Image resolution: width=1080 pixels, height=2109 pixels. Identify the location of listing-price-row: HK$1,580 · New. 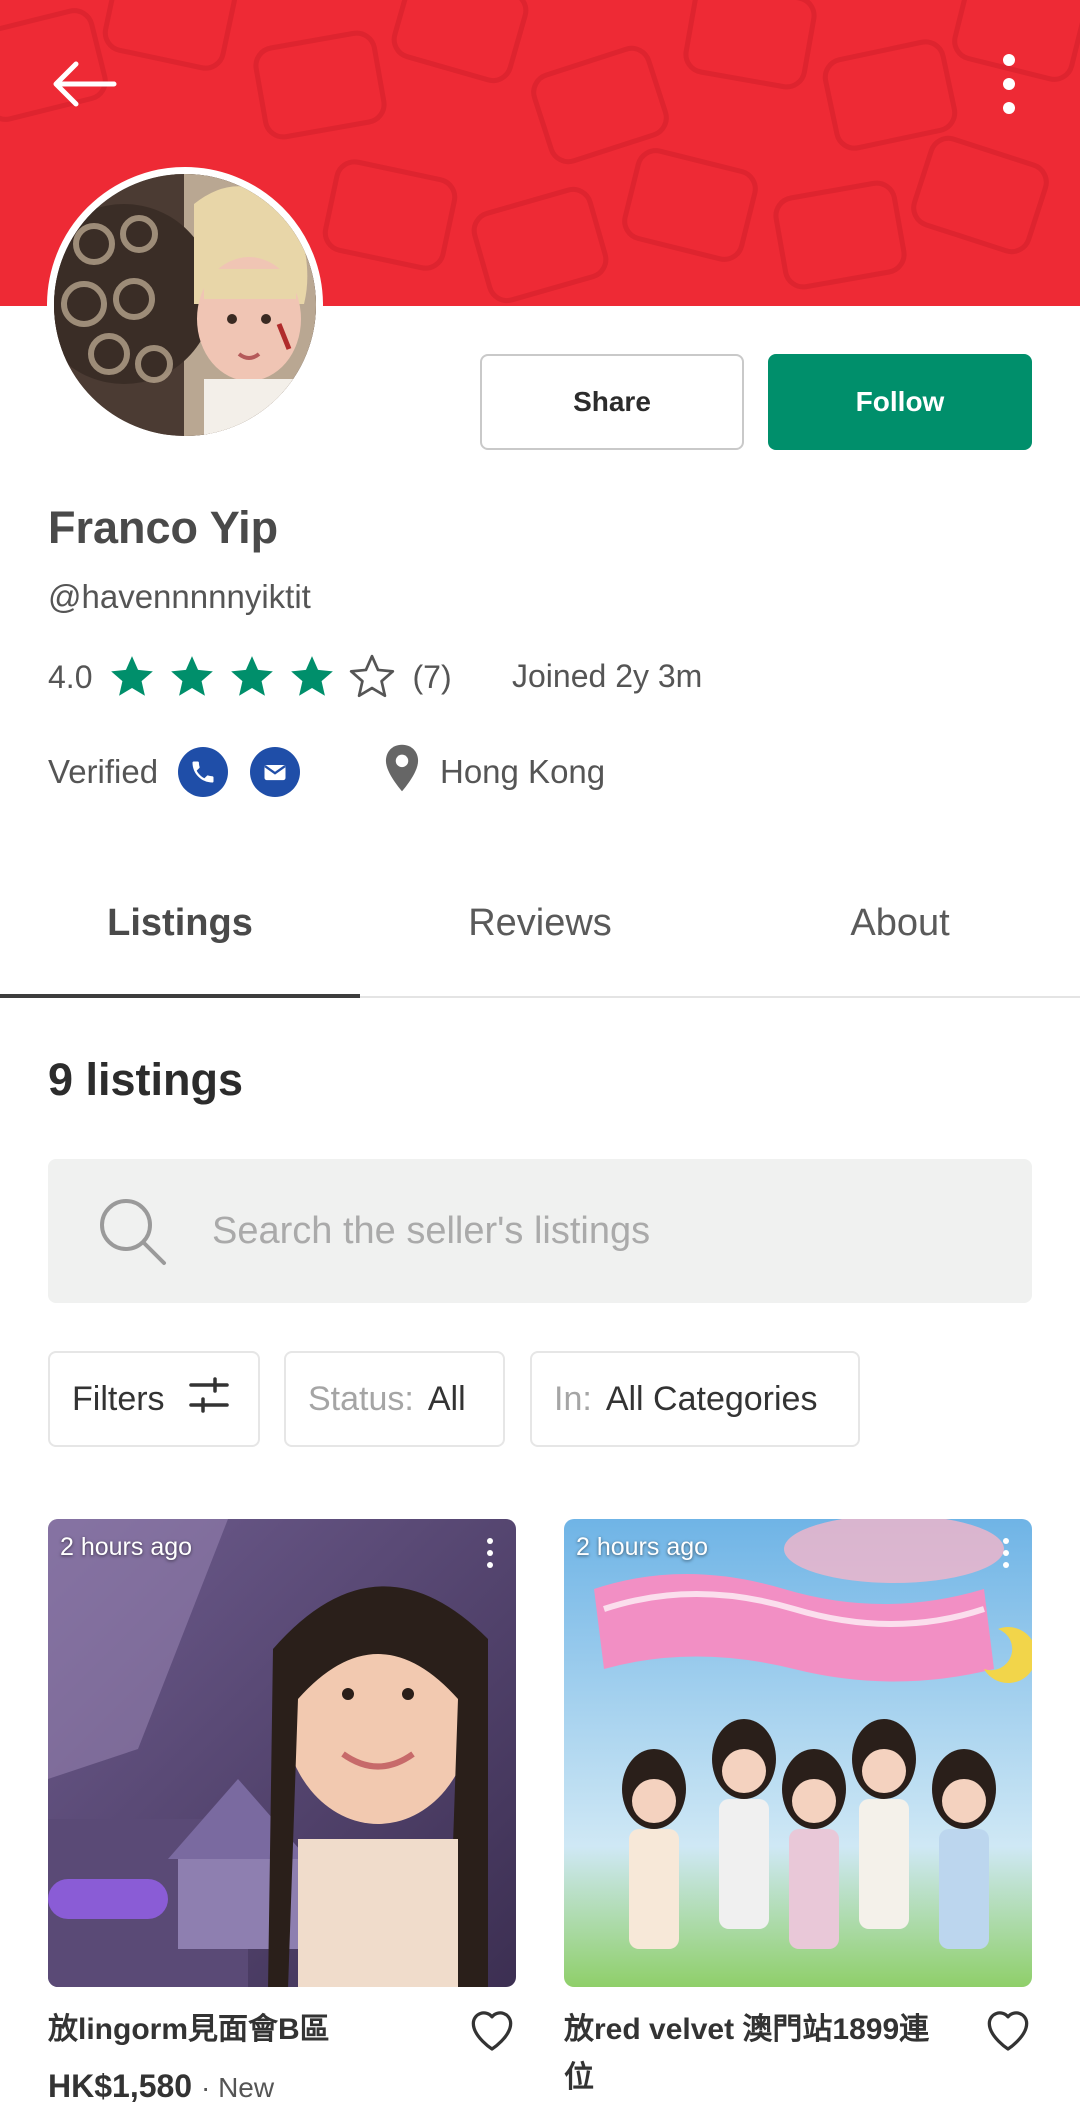
(161, 2086).